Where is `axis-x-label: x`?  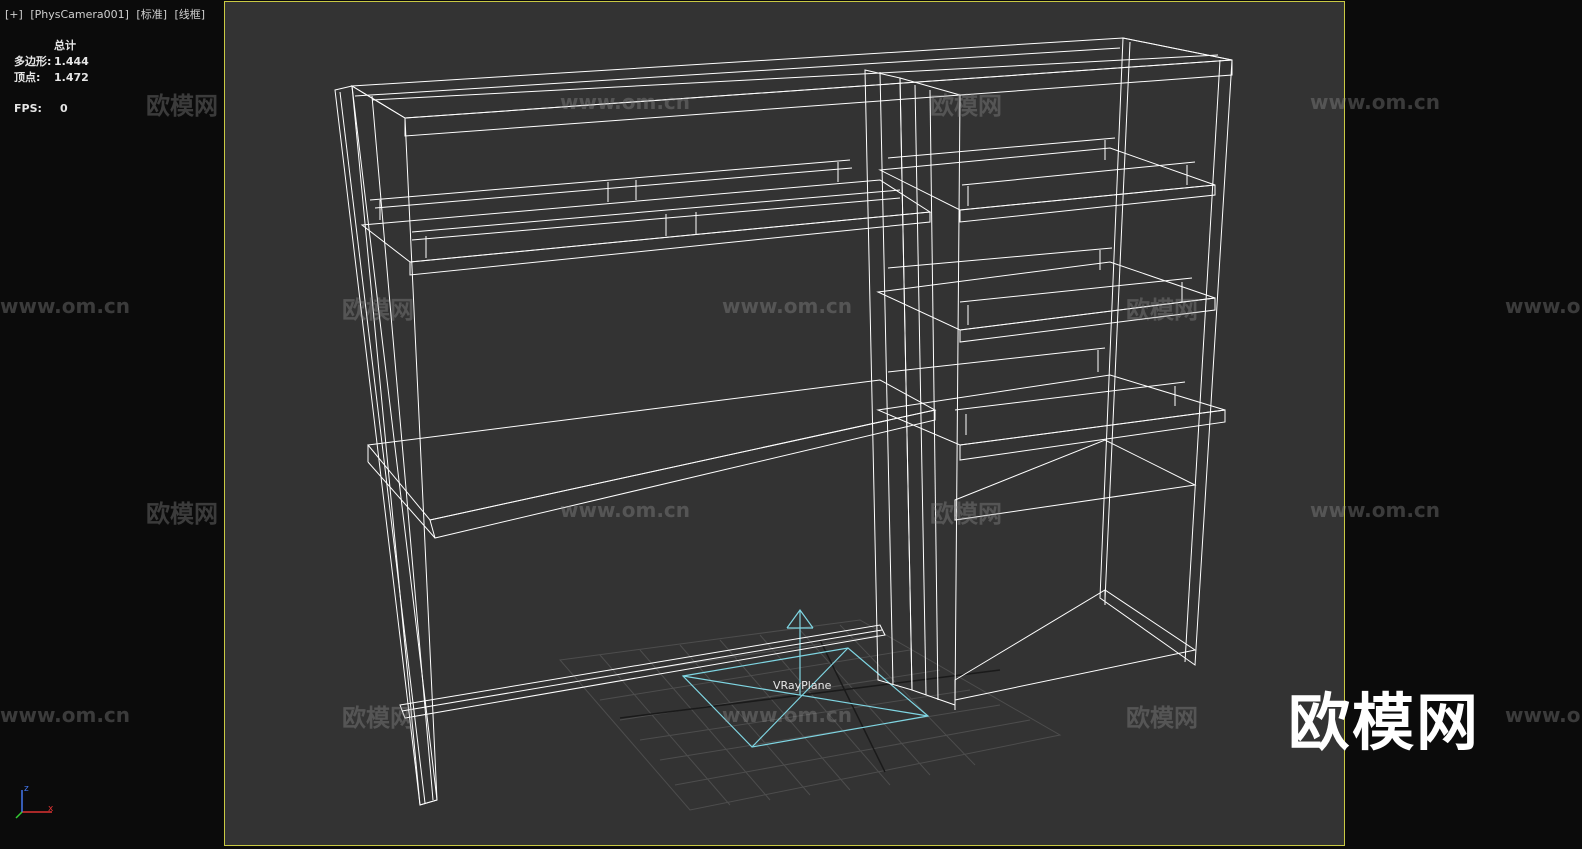
axis-x-label: x is located at coordinates (51, 809).